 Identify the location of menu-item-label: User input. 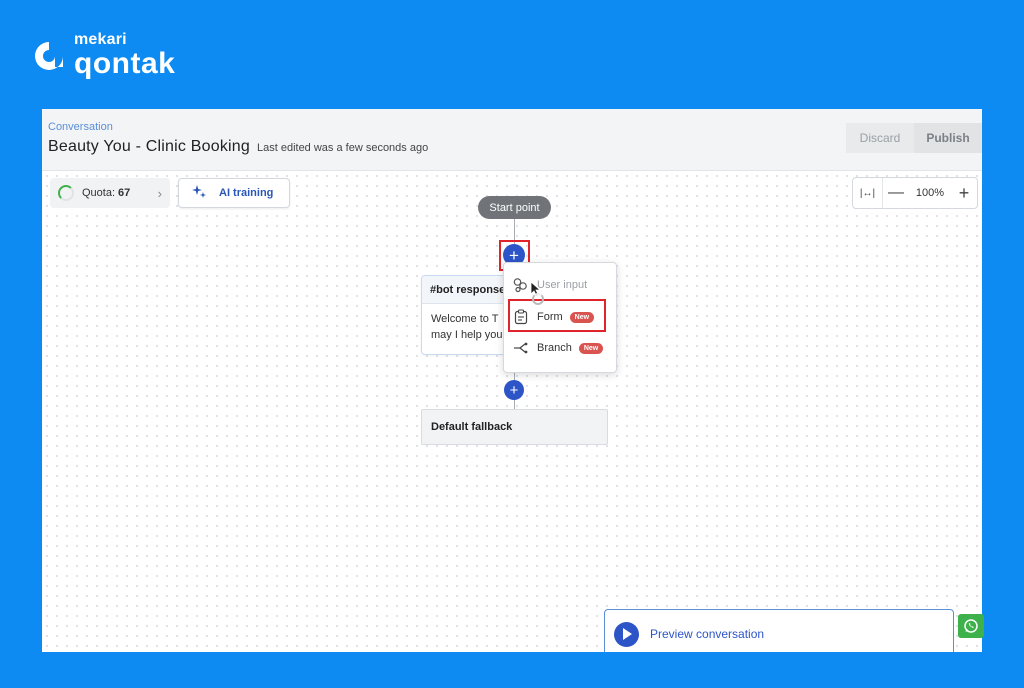
(562, 285).